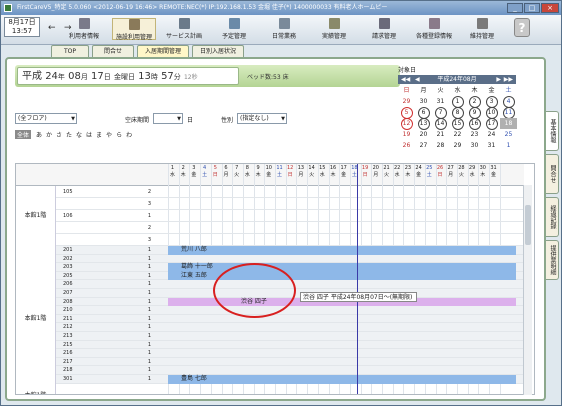  What do you see at coordinates (491, 102) in the screenshot?
I see `calendar-day: 3` at bounding box center [491, 102].